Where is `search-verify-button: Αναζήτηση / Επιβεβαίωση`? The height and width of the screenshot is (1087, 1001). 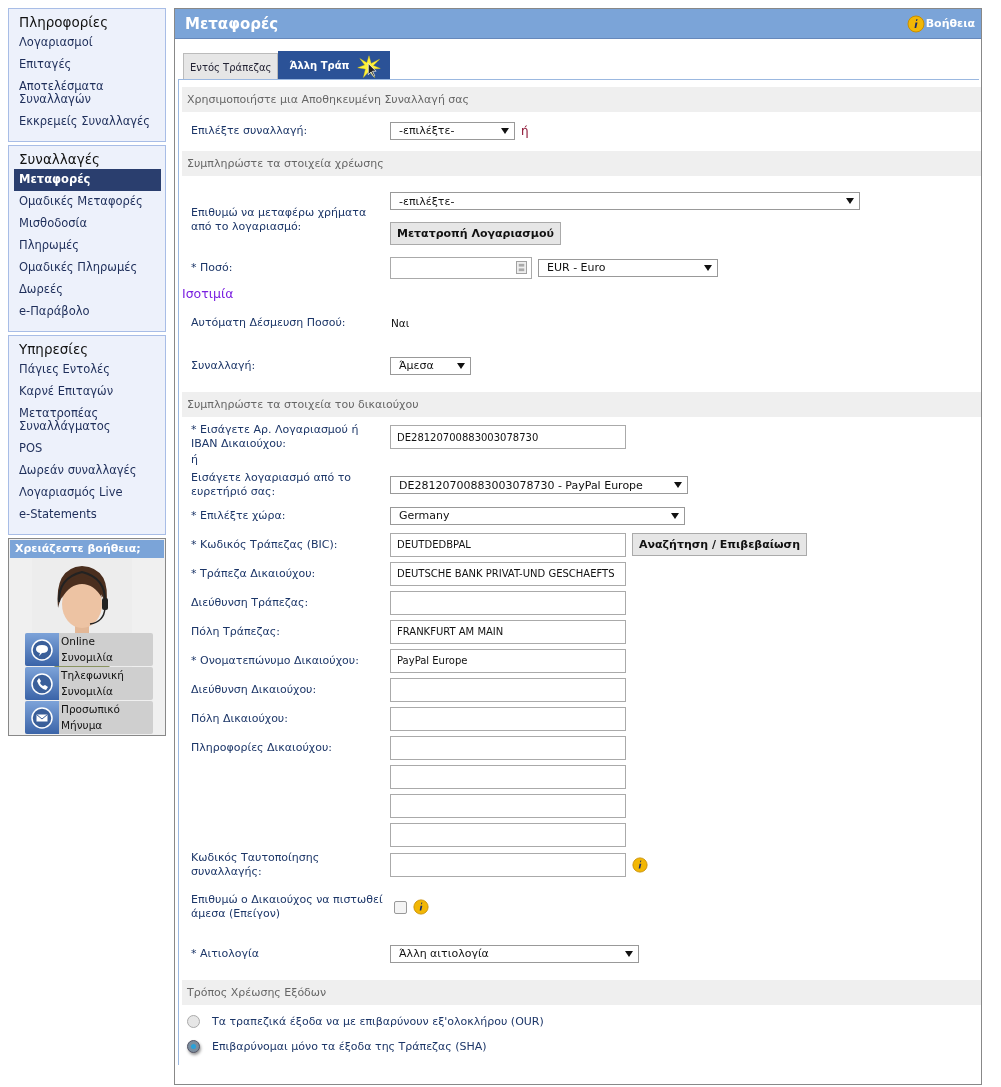 search-verify-button: Αναζήτηση / Επιβεβαίωση is located at coordinates (719, 544).